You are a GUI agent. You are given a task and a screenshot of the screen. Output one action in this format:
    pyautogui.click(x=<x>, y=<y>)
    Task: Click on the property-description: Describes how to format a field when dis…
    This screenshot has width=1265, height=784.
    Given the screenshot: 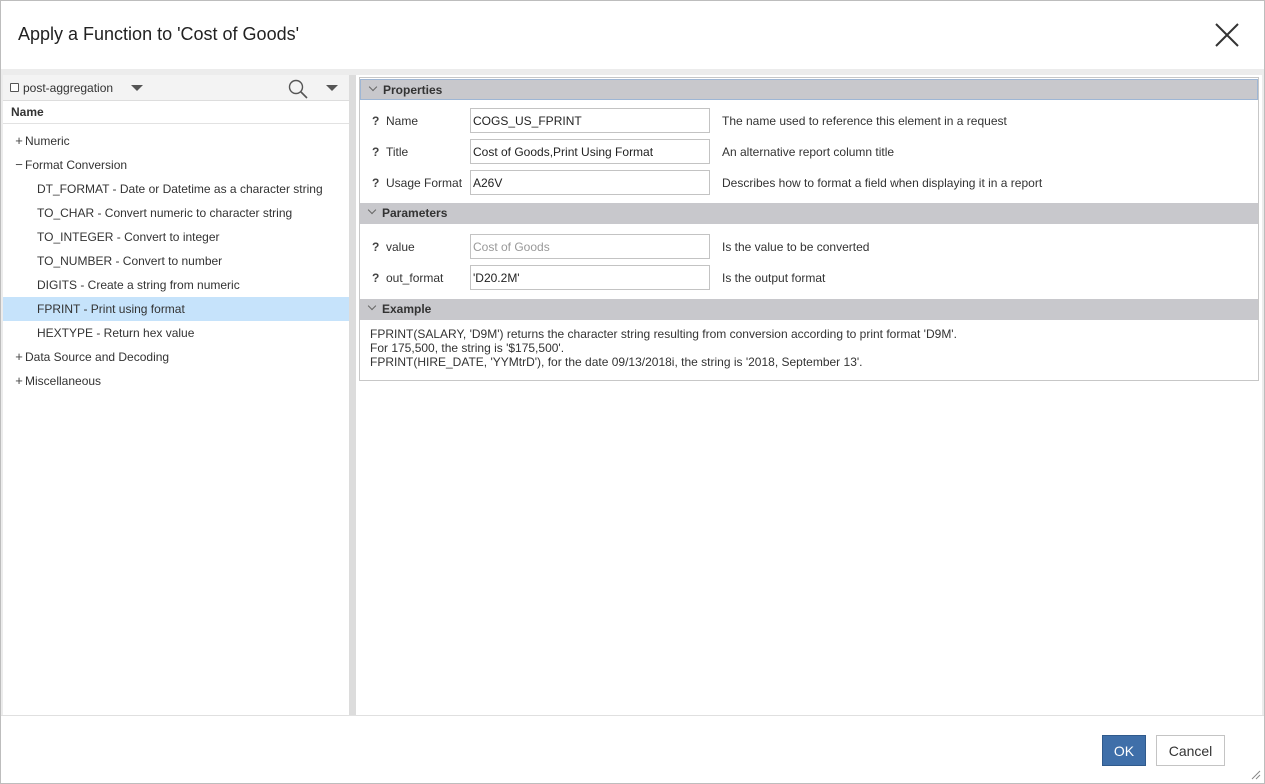 What is the action you would take?
    pyautogui.click(x=882, y=183)
    